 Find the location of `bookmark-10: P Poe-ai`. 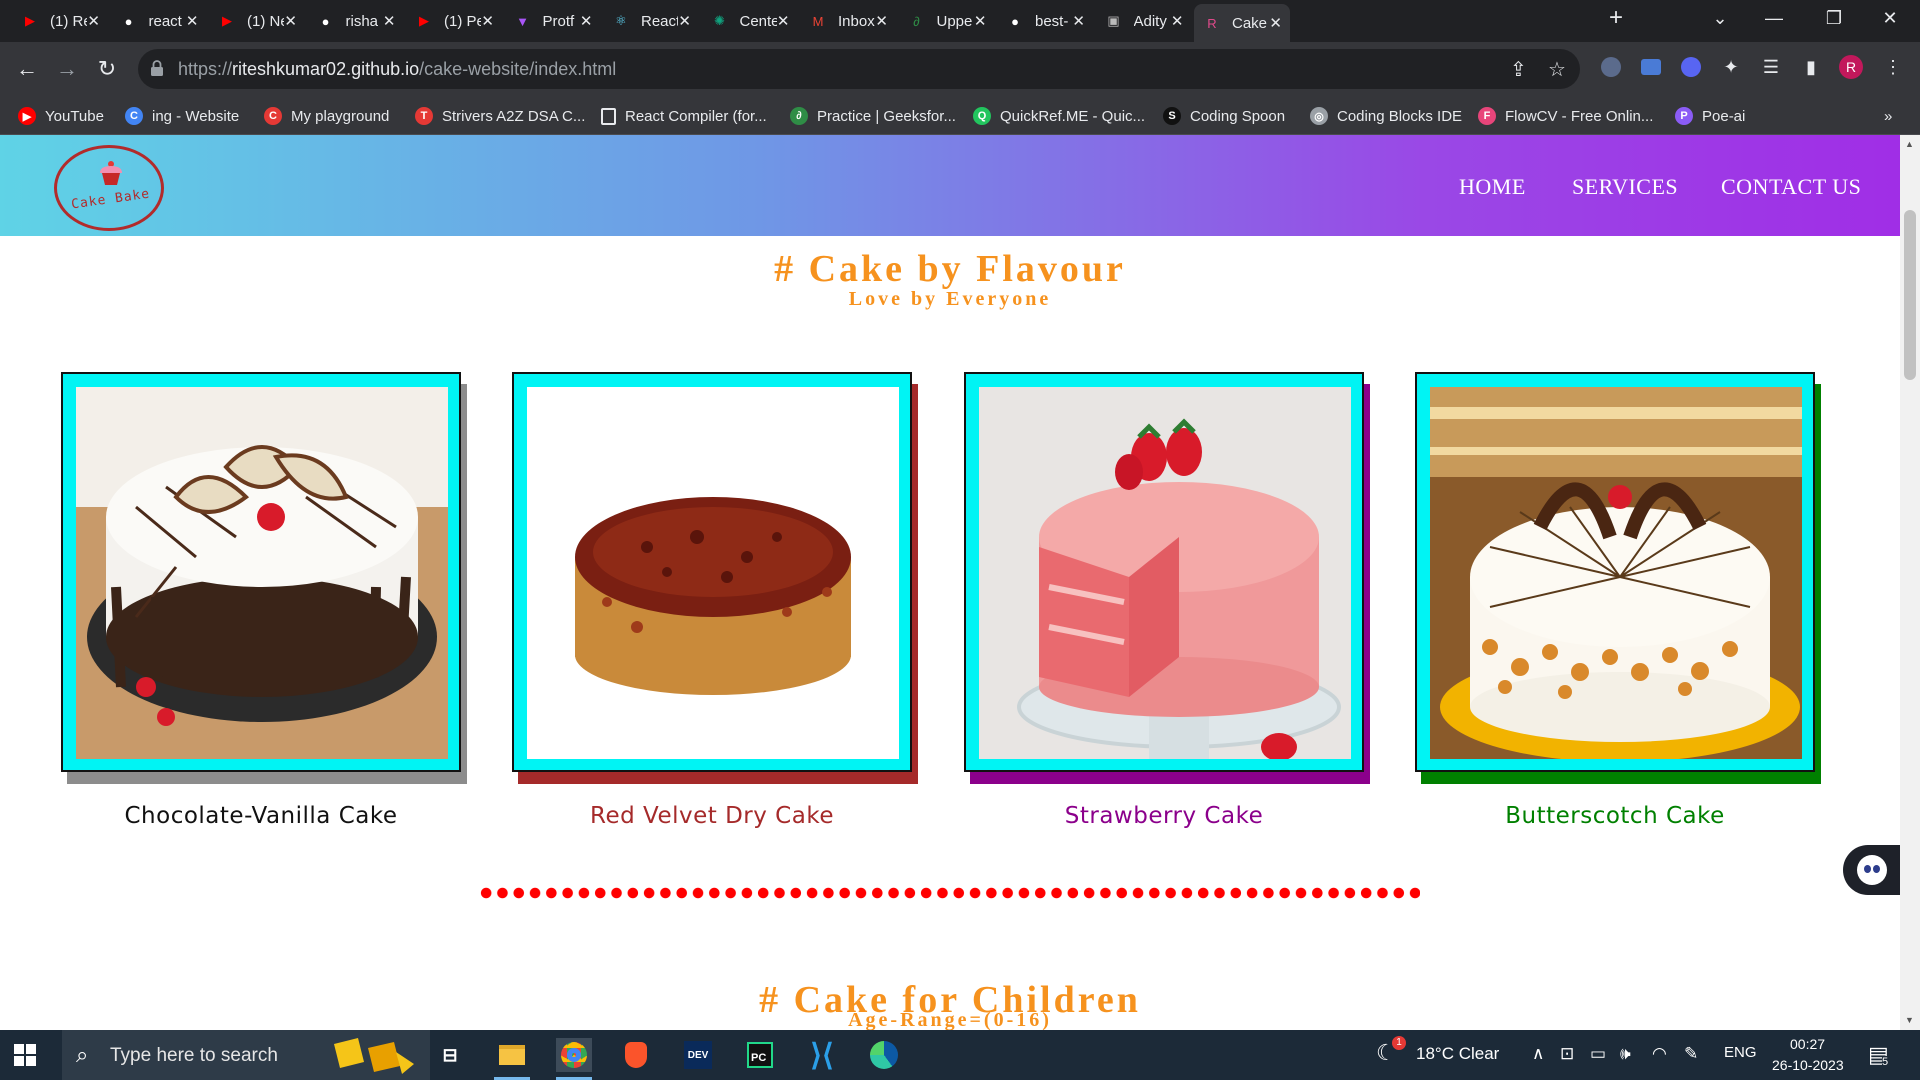

bookmark-10: P Poe-ai is located at coordinates (1710, 116).